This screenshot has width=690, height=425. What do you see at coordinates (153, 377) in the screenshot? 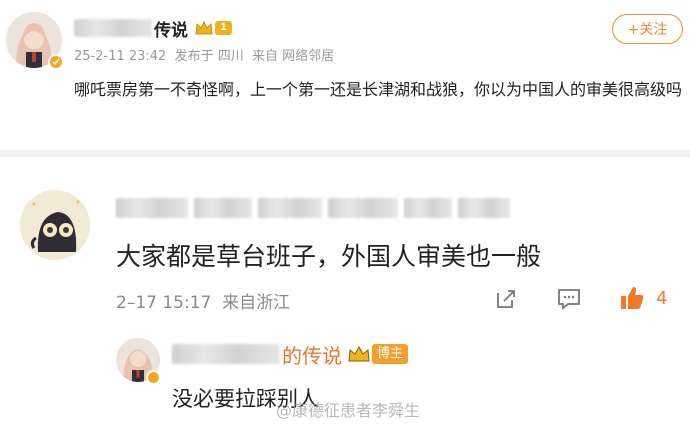
I see `reply-verified-icon` at bounding box center [153, 377].